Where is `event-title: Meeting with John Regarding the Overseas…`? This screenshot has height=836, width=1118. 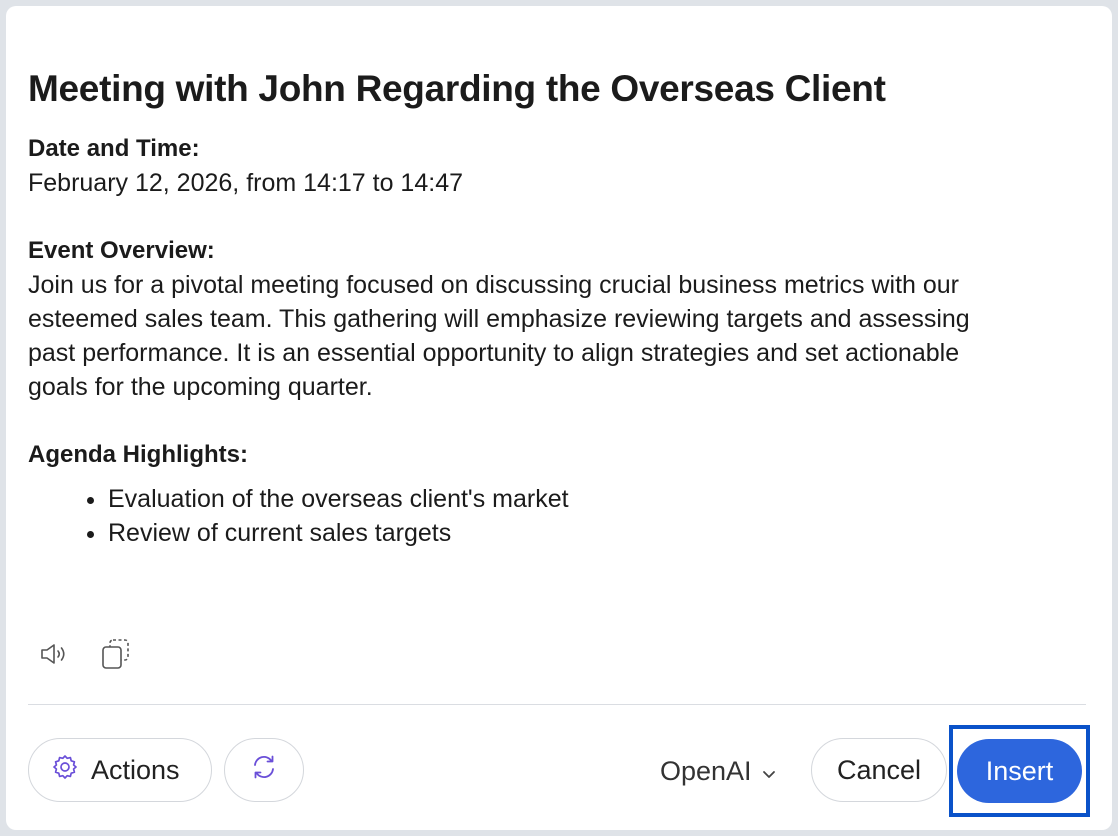
event-title: Meeting with John Regarding the Overseas… is located at coordinates (457, 88).